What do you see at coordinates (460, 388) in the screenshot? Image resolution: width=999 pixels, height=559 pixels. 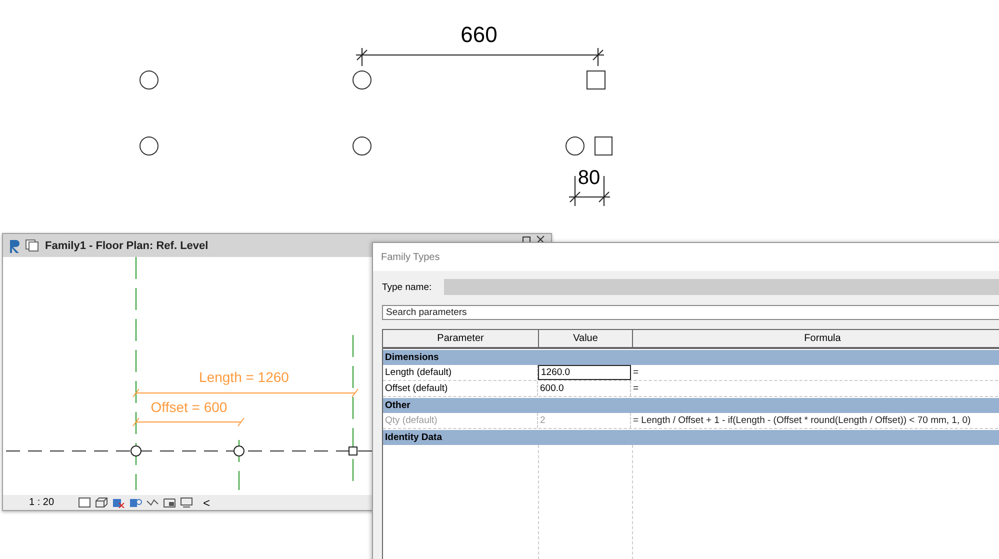 I see `parameter-cell: Offset (default)` at bounding box center [460, 388].